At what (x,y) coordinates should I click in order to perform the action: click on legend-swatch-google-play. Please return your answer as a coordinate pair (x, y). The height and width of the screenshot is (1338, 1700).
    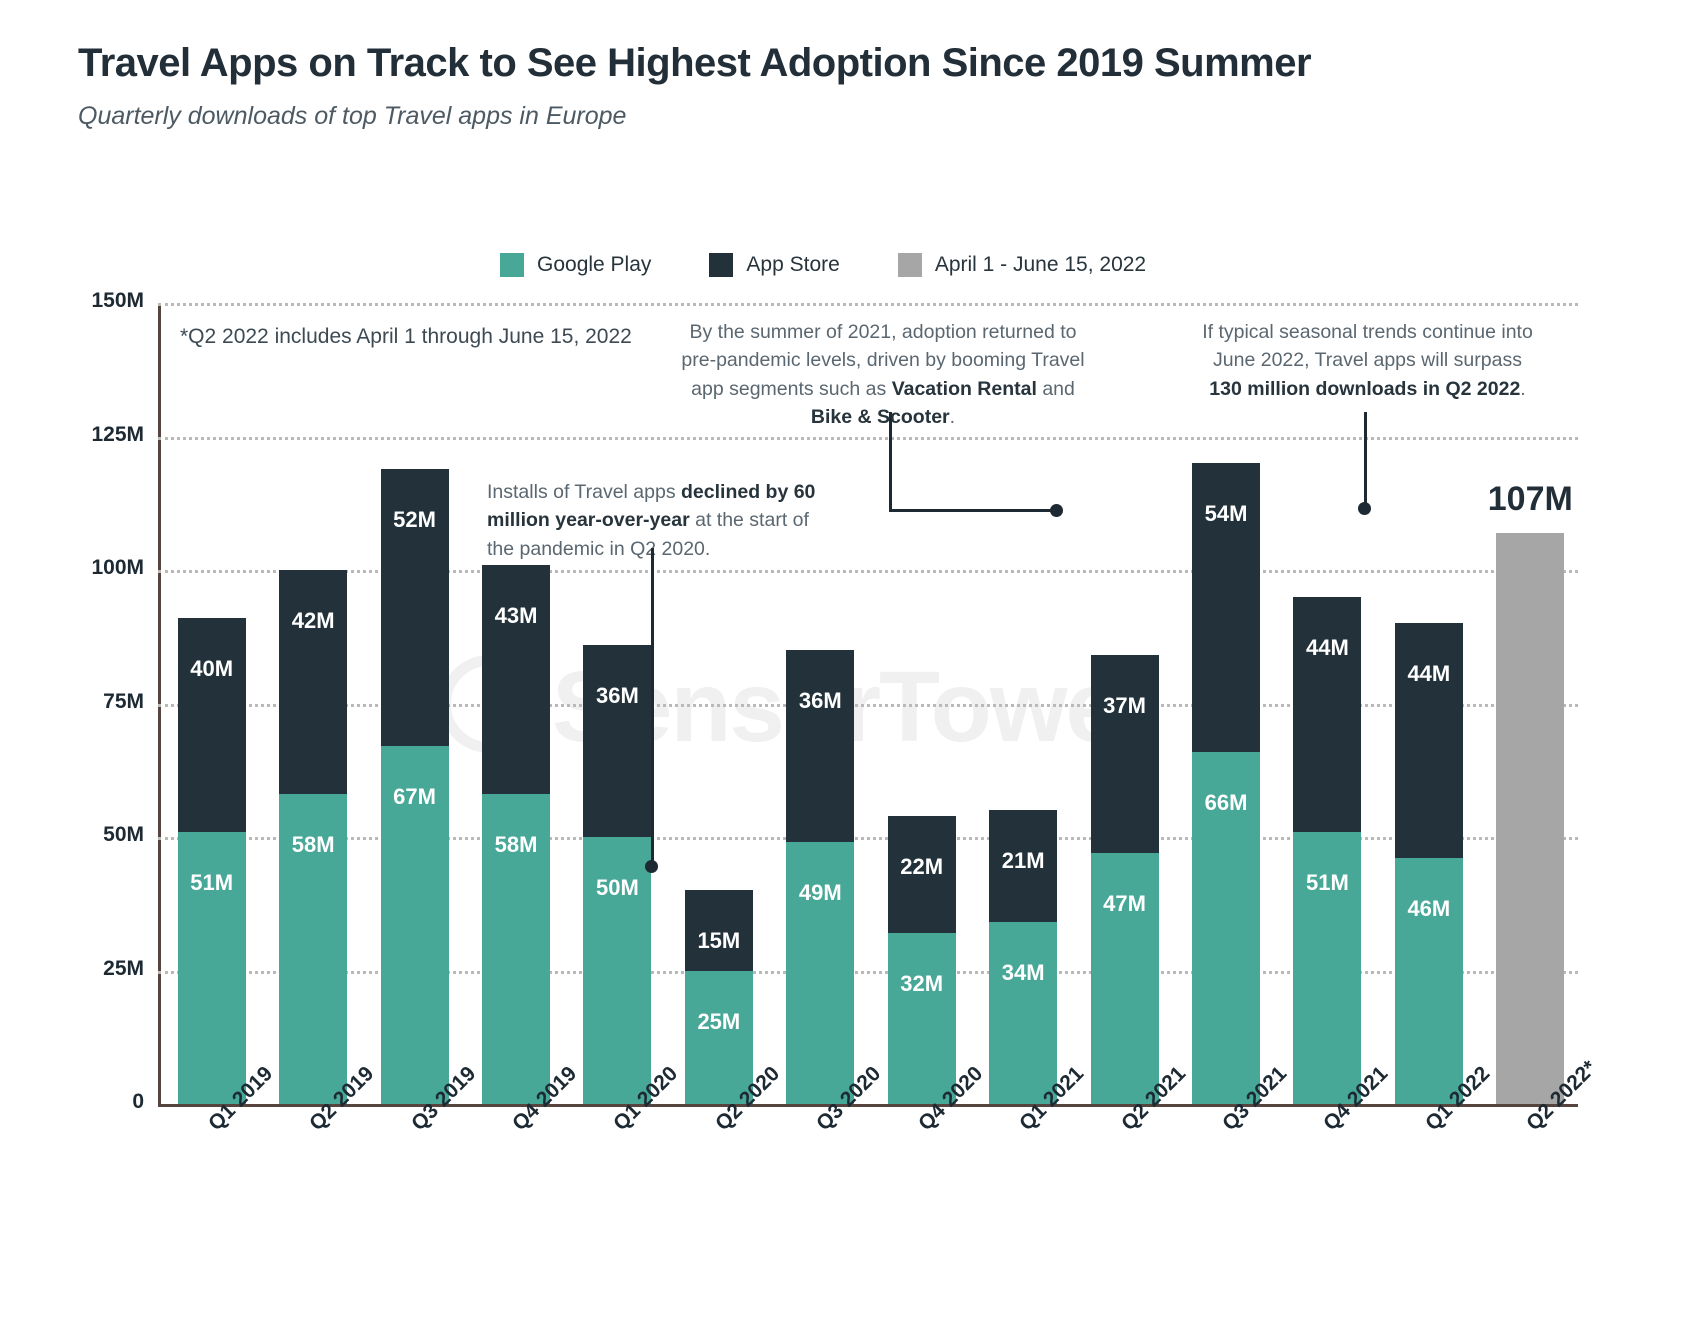
    Looking at the image, I should click on (512, 265).